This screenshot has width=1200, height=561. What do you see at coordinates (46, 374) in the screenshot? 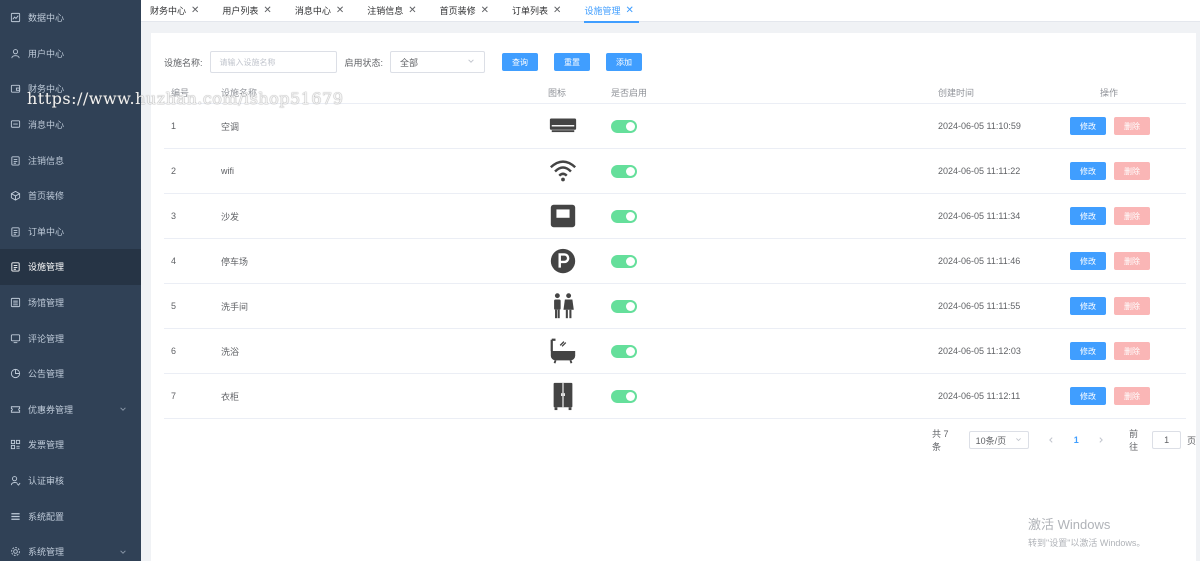
I see `sidebar-item-label: 公告管理` at bounding box center [46, 374].